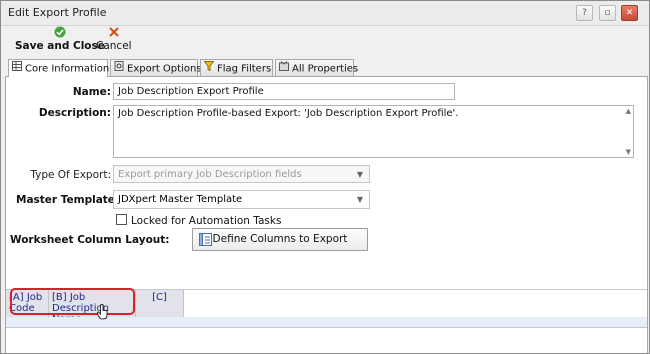 This screenshot has width=650, height=354. I want to click on save-and-close-button: Save and Close, so click(60, 39).